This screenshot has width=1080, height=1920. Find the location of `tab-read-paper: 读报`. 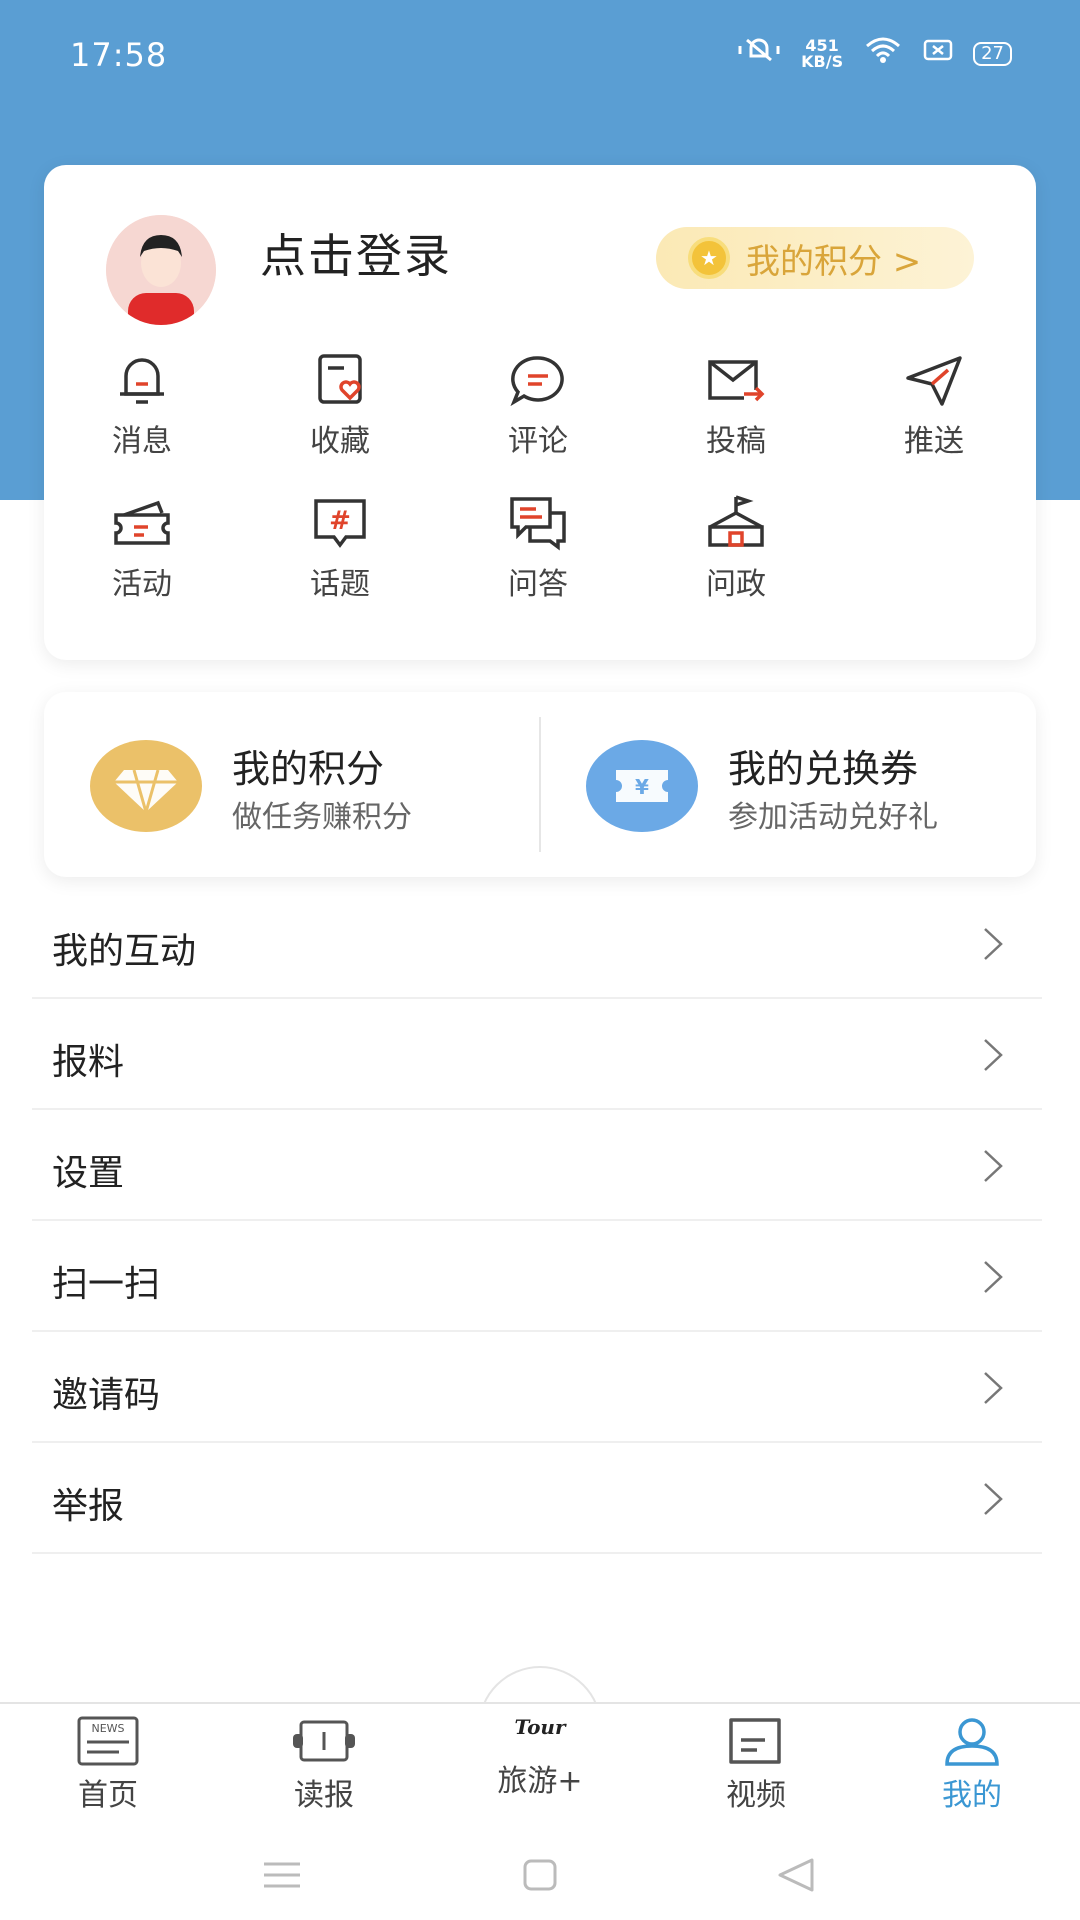

tab-read-paper: 读报 is located at coordinates (324, 1764).